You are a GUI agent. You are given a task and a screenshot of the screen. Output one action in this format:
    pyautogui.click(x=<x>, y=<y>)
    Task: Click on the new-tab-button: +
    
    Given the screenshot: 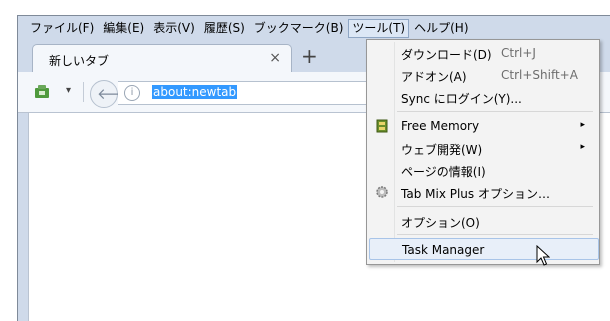 What is the action you would take?
    pyautogui.click(x=309, y=56)
    